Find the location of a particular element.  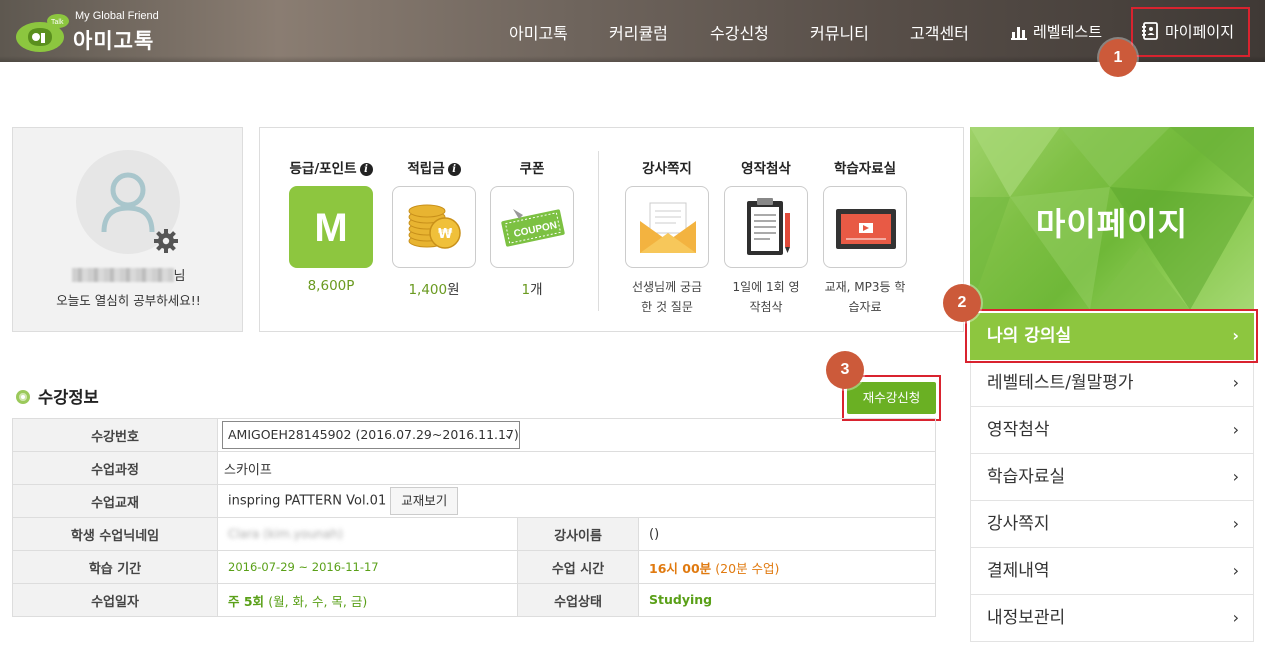

grade-letter: M is located at coordinates (331, 228).